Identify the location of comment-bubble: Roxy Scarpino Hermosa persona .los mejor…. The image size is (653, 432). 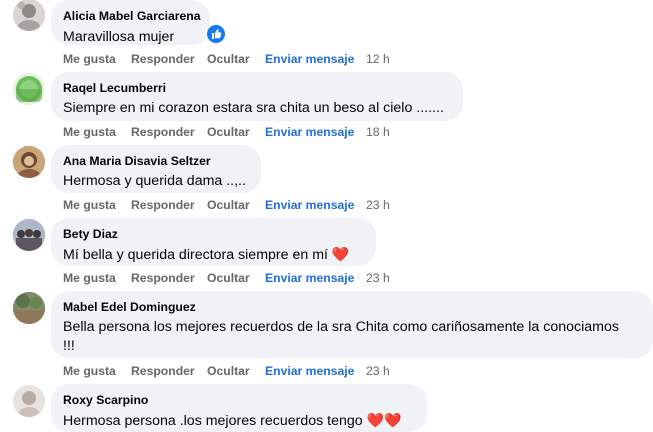
(239, 408).